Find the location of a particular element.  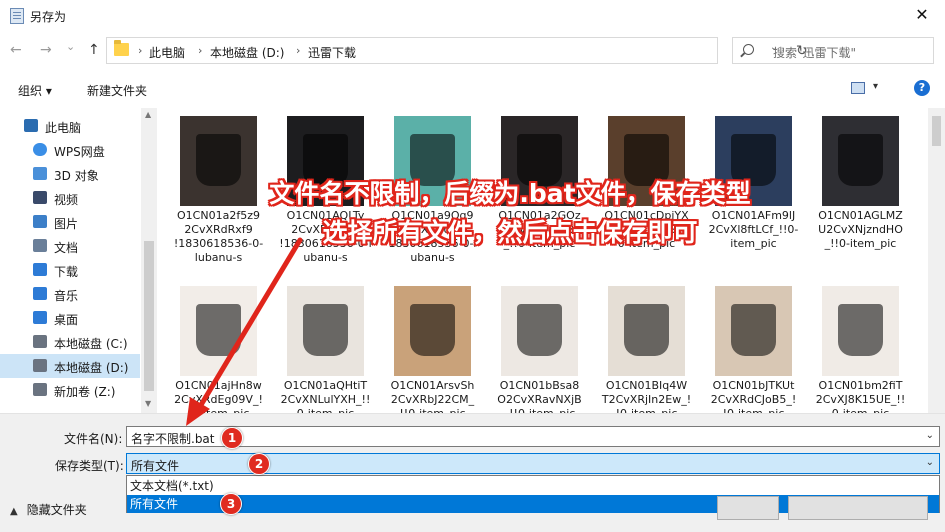

sidebar-item: 视频 is located at coordinates (70, 198).